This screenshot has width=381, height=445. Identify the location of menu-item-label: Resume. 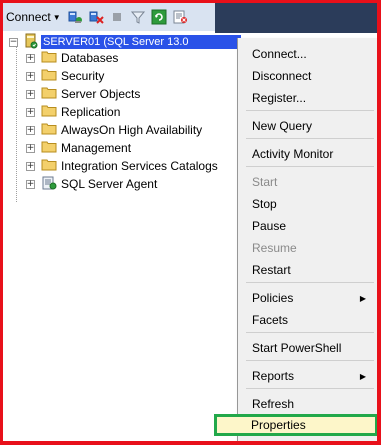
(274, 248).